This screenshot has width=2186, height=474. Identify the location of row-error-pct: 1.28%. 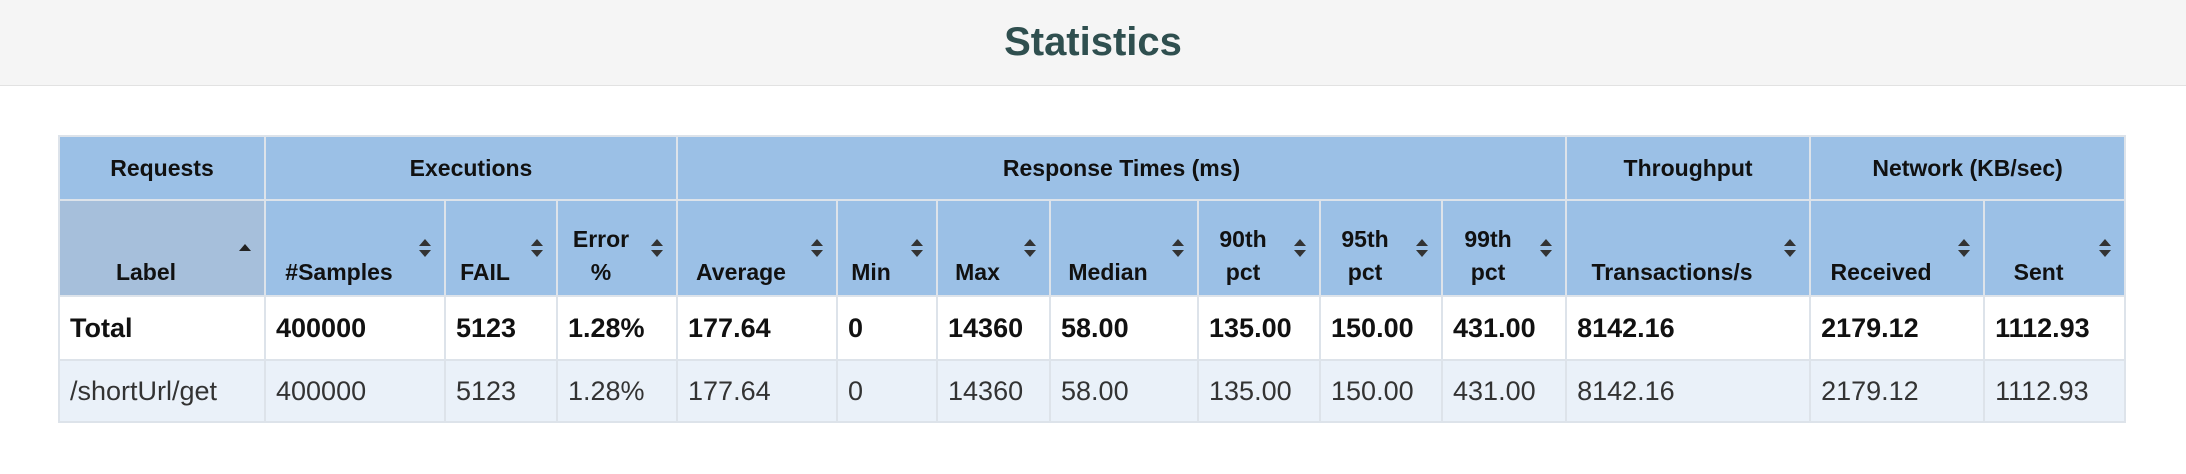
(617, 391).